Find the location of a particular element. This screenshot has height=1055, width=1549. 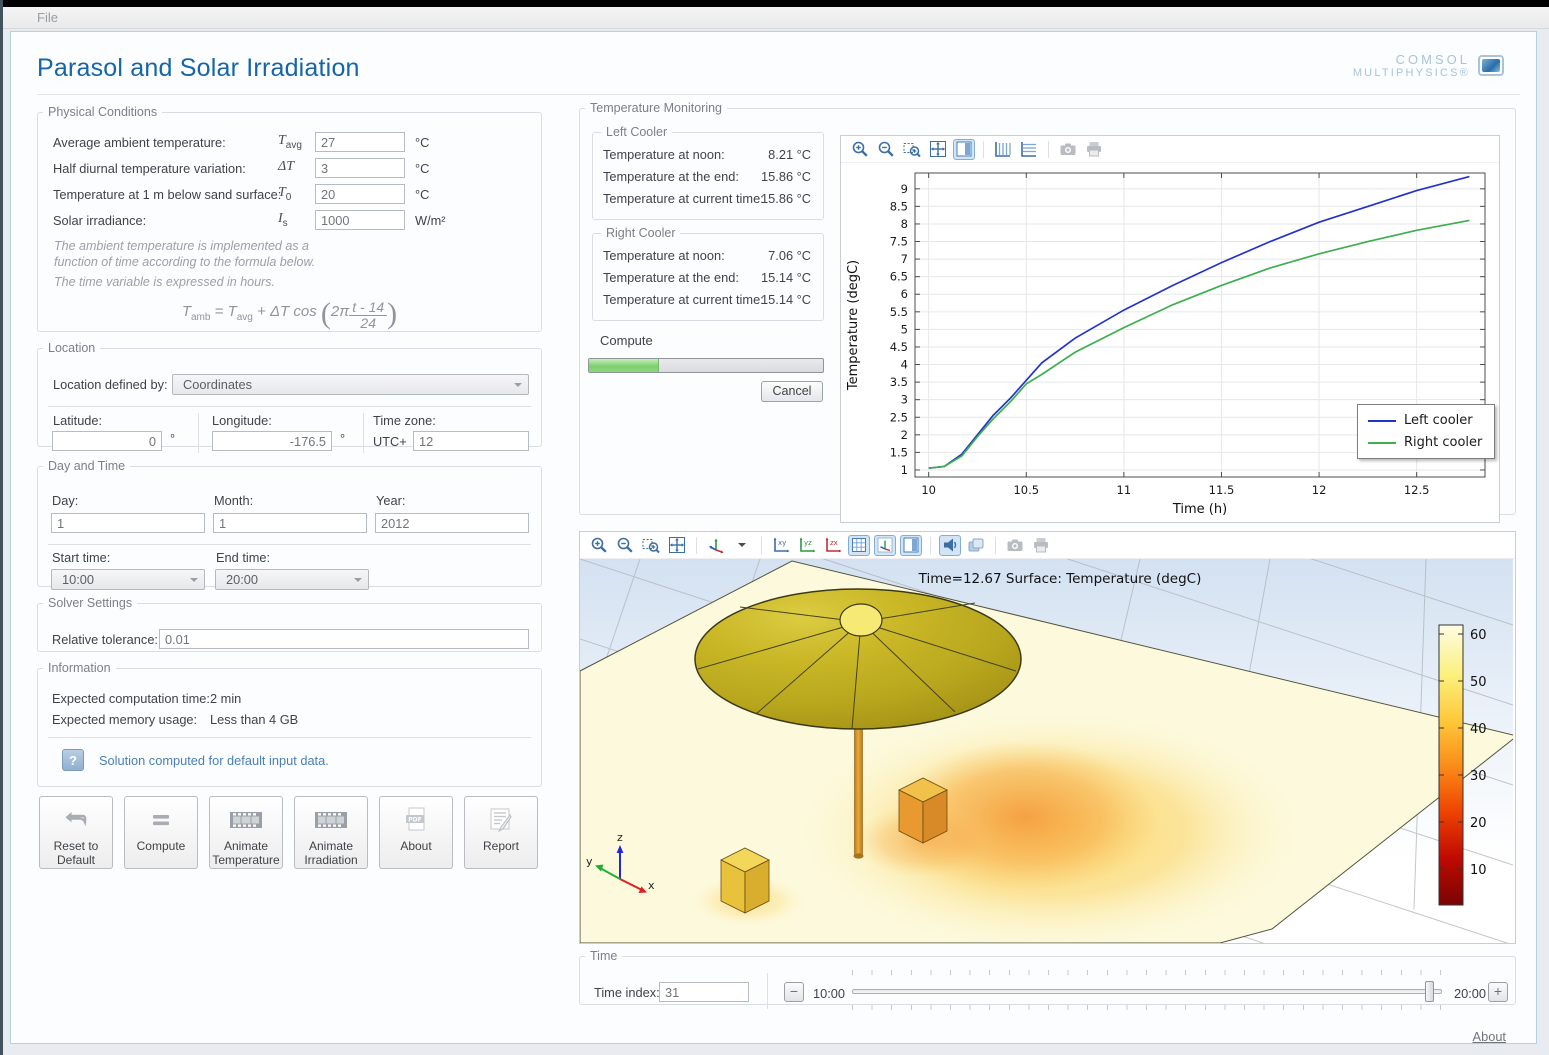

window-titlebar is located at coordinates (774, 3).